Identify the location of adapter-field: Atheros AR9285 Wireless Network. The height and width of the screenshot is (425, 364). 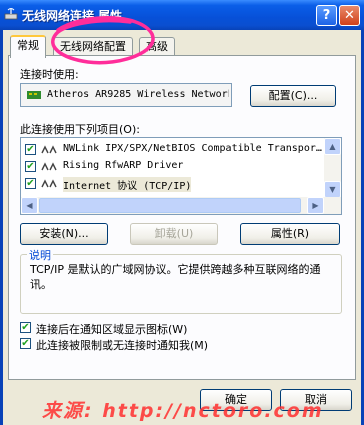
(126, 95).